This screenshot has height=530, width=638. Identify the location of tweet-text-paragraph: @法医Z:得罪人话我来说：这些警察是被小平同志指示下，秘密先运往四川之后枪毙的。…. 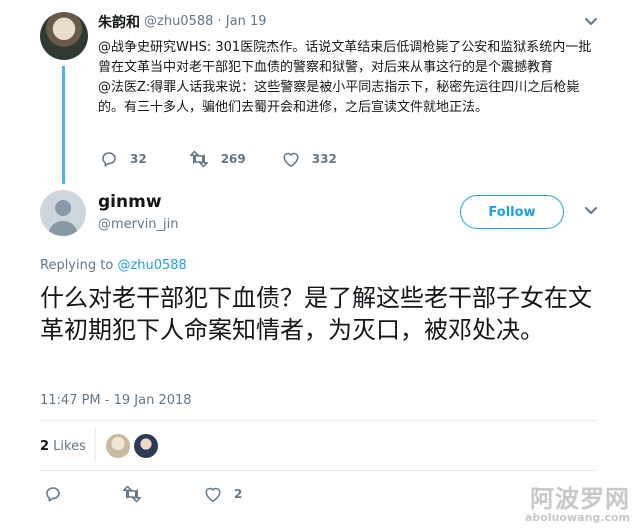
(339, 97).